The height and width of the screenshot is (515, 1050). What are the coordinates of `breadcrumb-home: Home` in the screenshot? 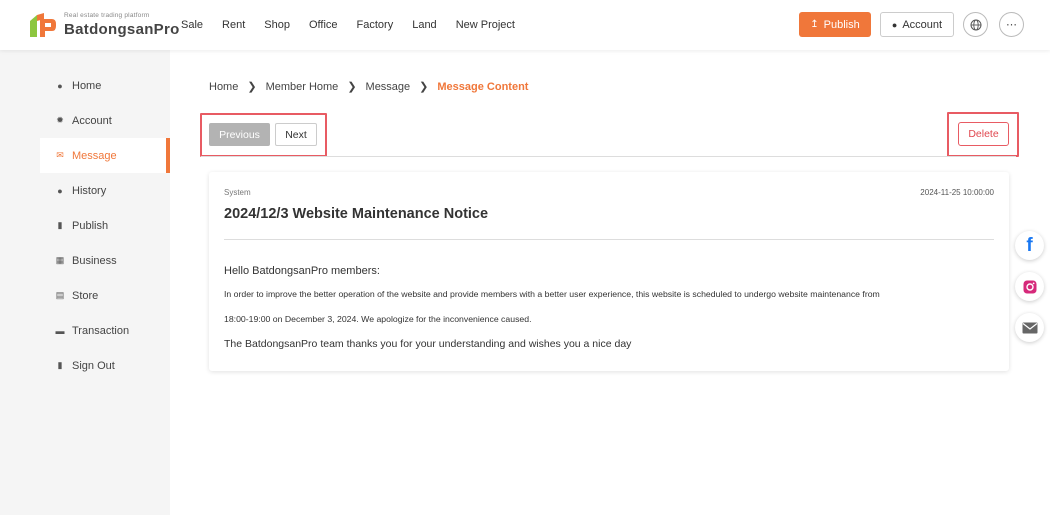 It's located at (223, 87).